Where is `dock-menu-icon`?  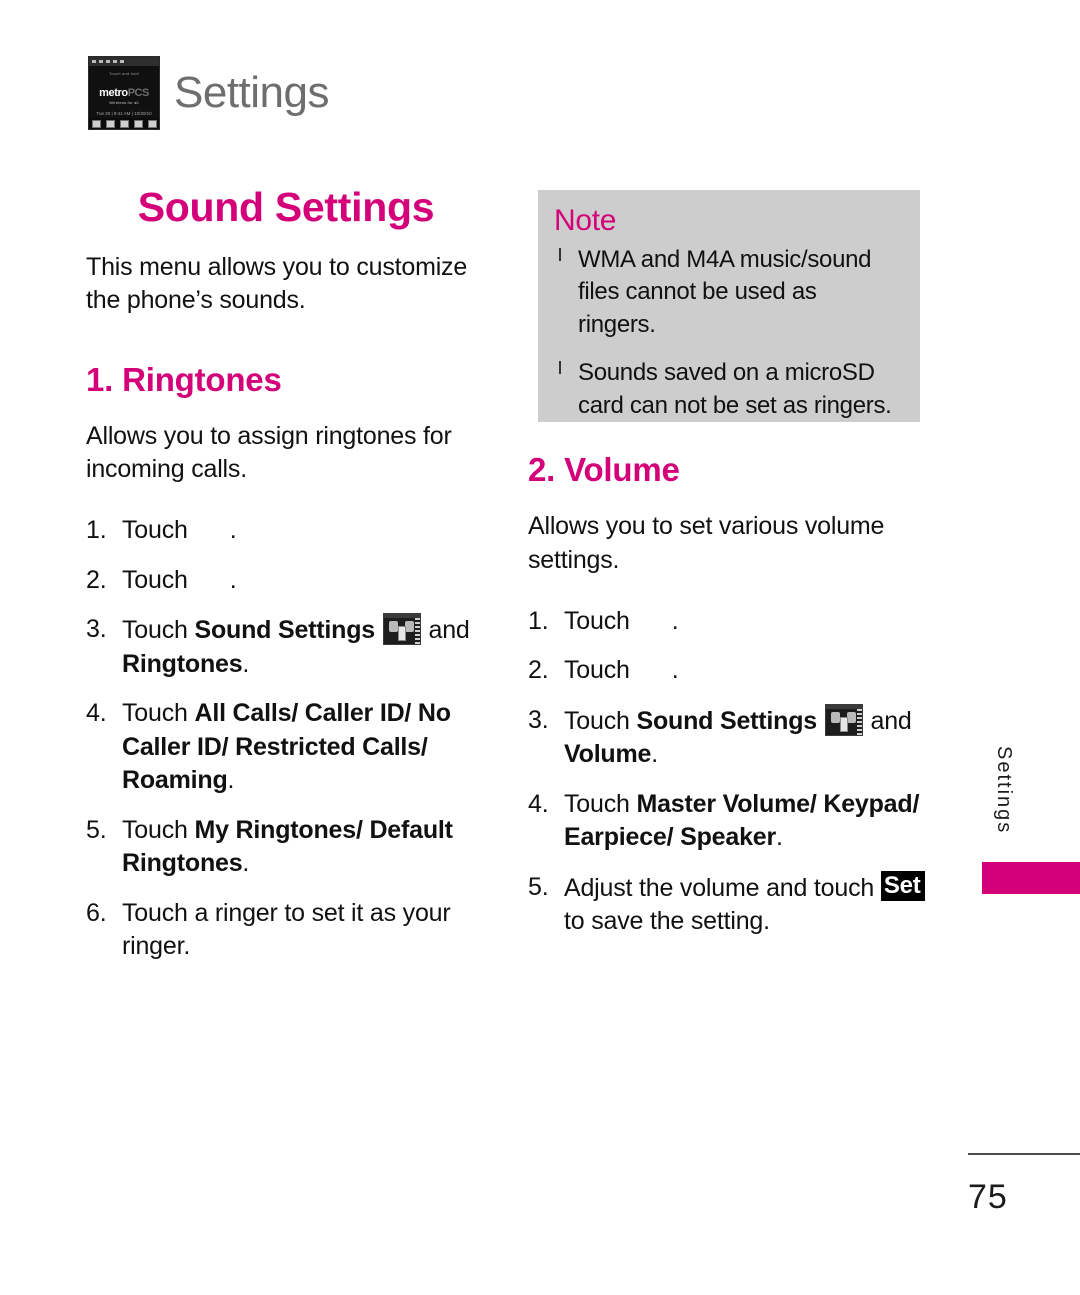 dock-menu-icon is located at coordinates (124, 123).